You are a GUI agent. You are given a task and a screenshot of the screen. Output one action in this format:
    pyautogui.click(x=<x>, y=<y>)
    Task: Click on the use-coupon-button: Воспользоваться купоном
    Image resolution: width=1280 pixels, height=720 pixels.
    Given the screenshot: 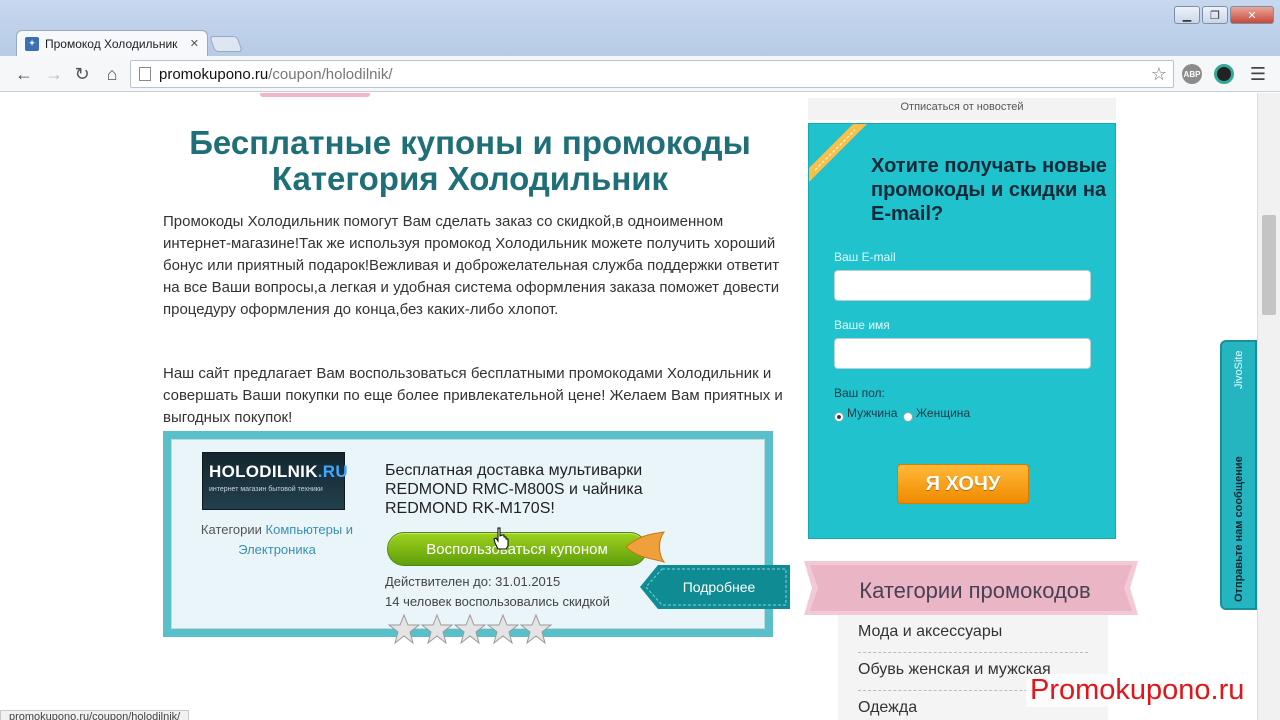 What is the action you would take?
    pyautogui.click(x=517, y=549)
    